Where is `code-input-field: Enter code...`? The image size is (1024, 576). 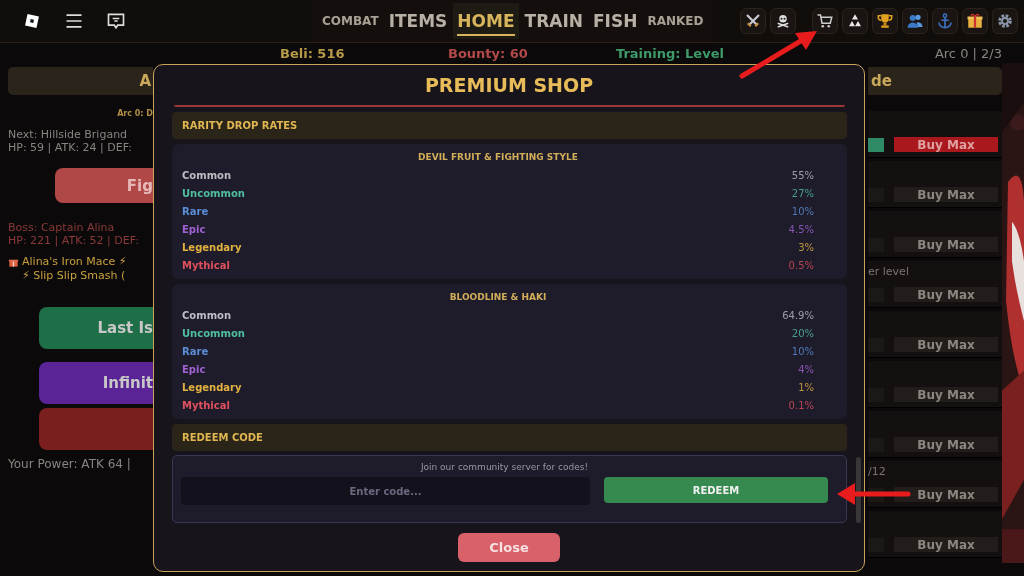 code-input-field: Enter code... is located at coordinates (385, 491).